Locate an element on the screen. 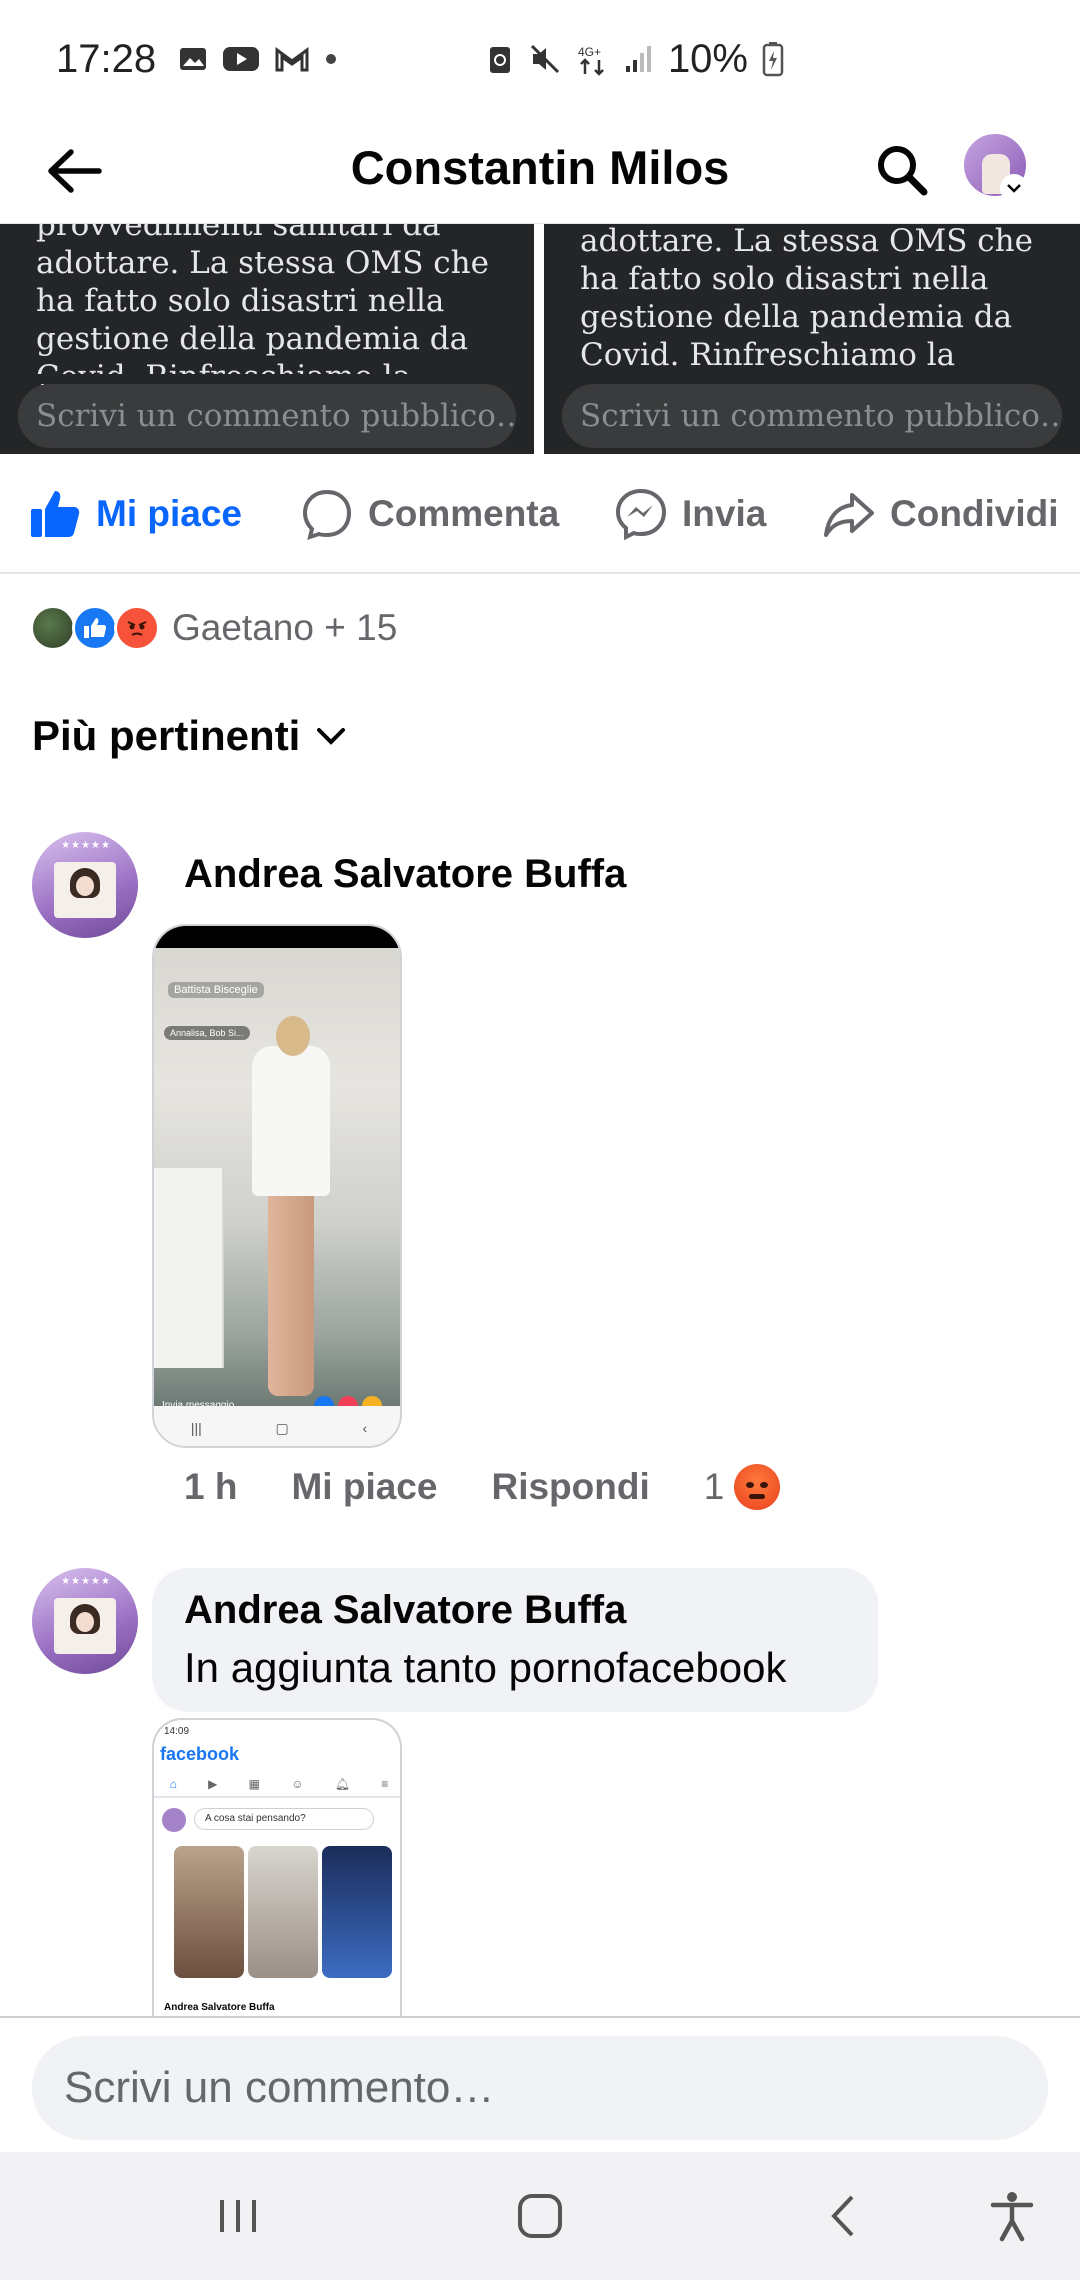  send-label: Invia is located at coordinates (724, 513).